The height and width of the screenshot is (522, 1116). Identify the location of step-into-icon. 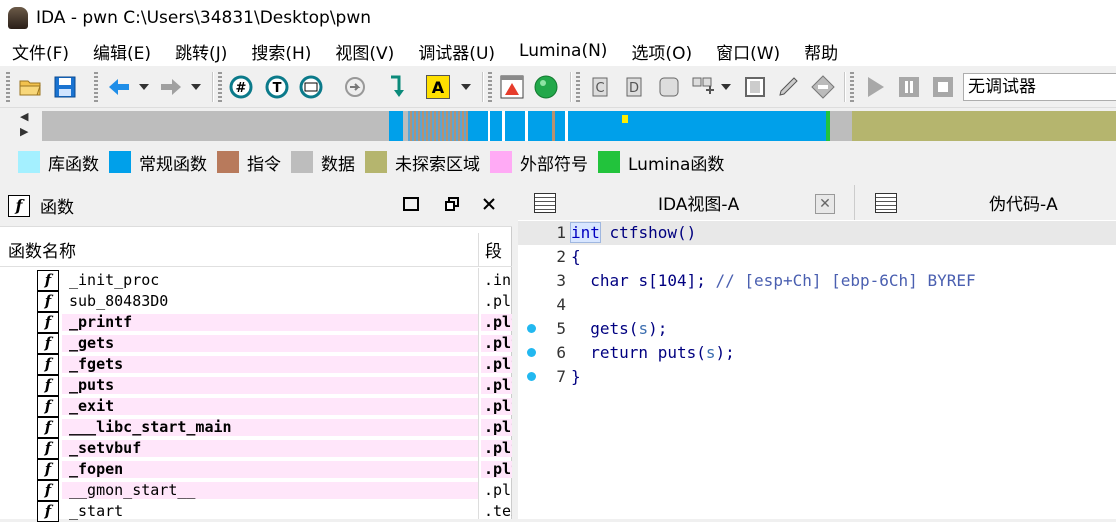
(397, 87).